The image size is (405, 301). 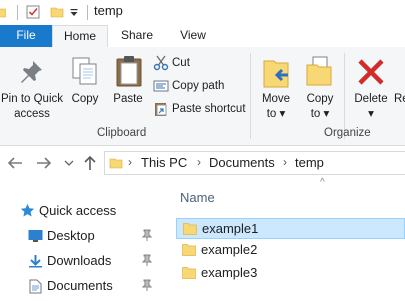 I want to click on move-to-icon, so click(x=277, y=73).